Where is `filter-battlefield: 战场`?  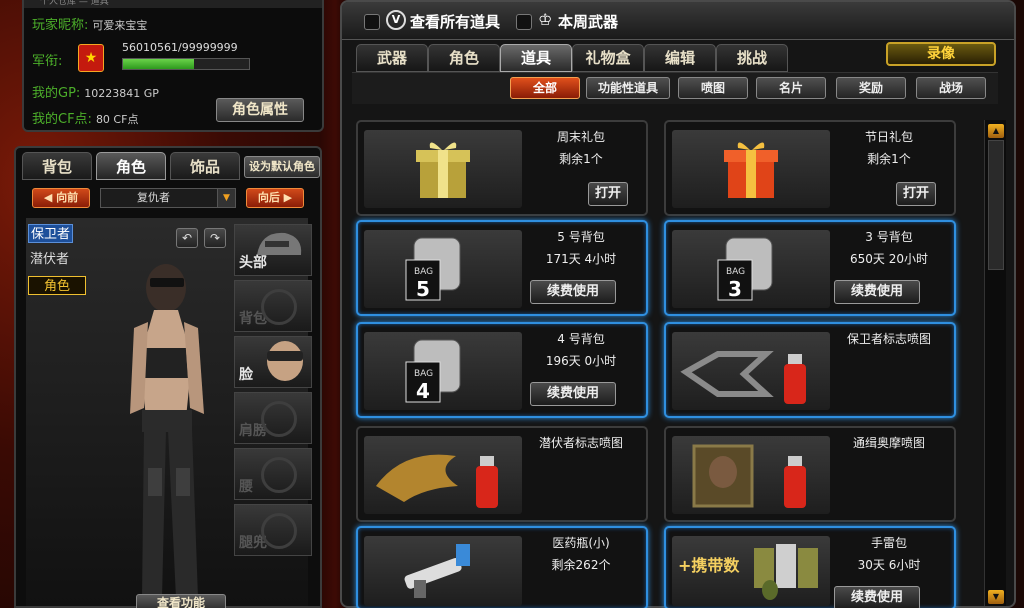
filter-battlefield: 战场 is located at coordinates (951, 88).